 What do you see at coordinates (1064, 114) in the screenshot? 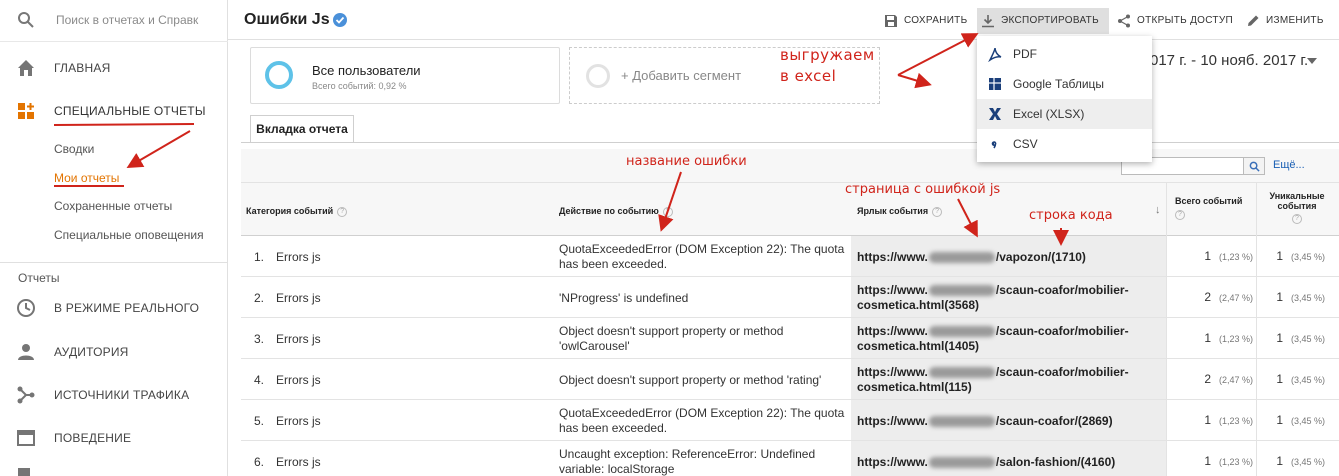
I see `export-excel-item: Excel (XLSX)` at bounding box center [1064, 114].